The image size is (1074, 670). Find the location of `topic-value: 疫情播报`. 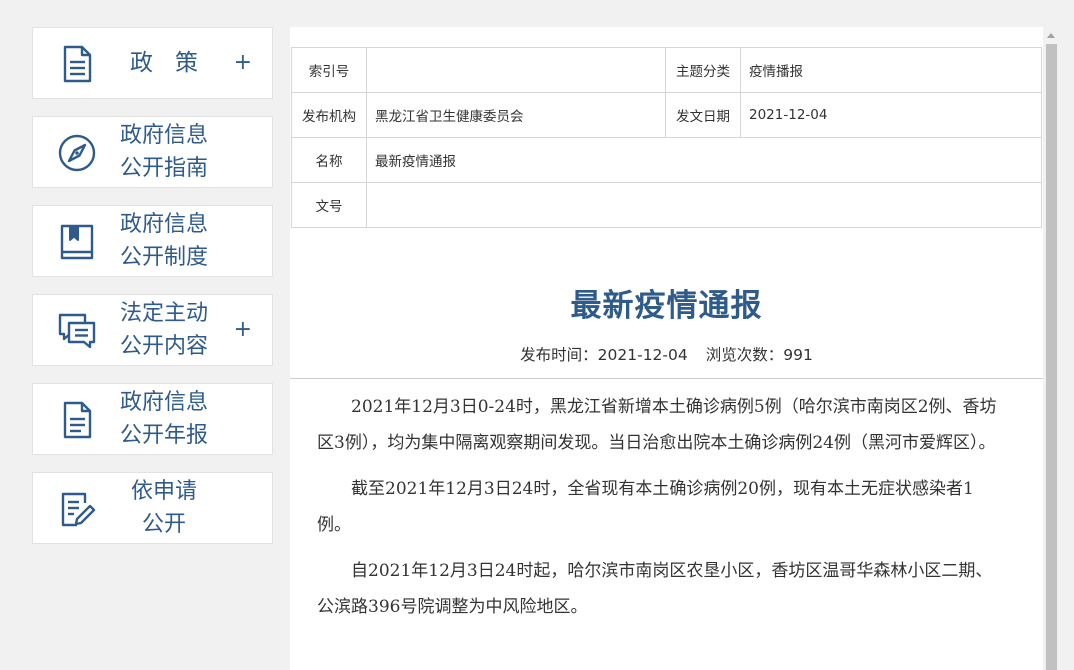

topic-value: 疫情播报 is located at coordinates (891, 70).